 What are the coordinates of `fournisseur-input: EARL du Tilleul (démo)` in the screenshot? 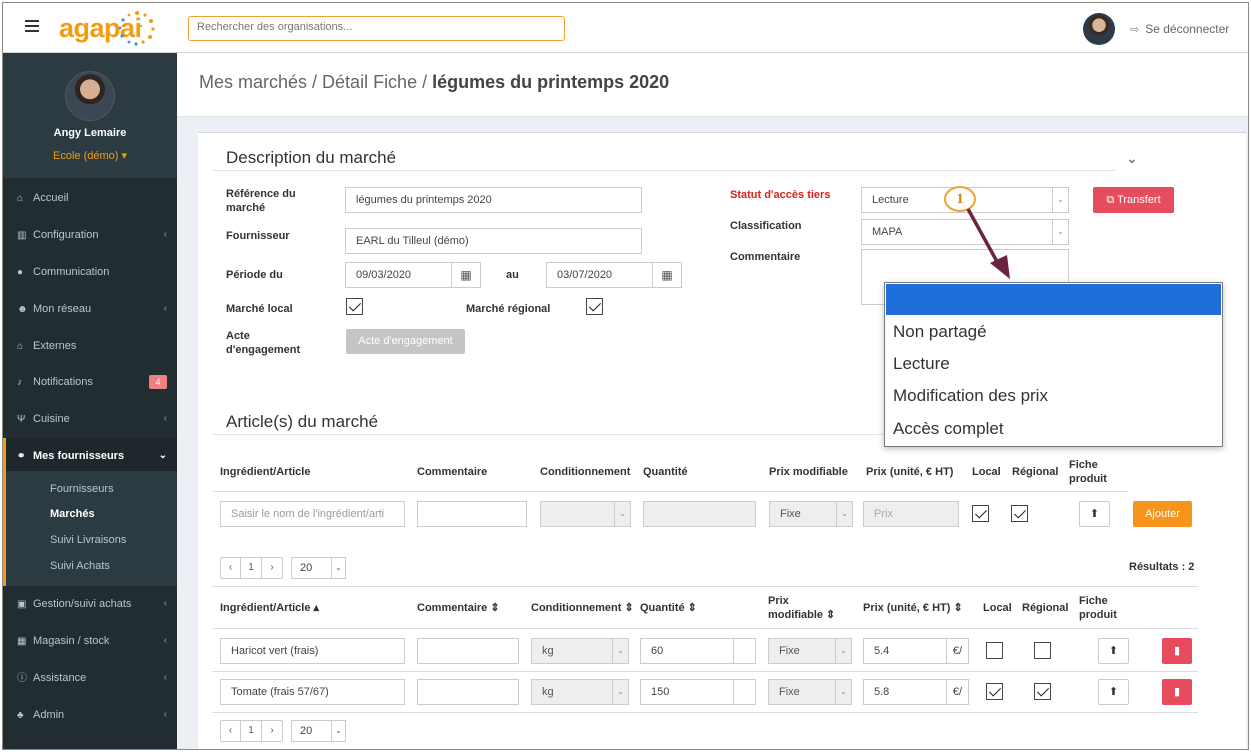 It's located at (493, 241).